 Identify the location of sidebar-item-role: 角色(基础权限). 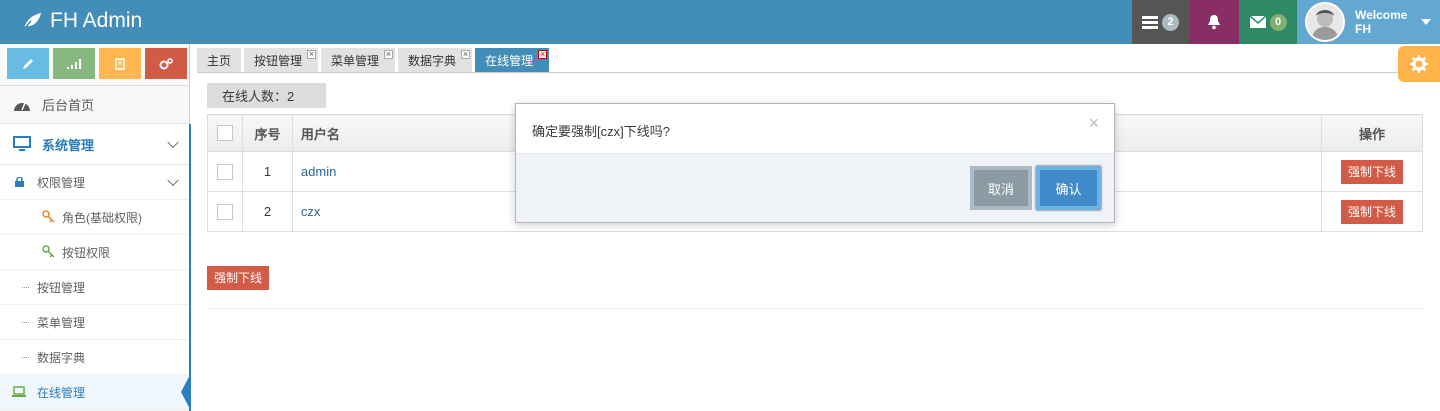
(94, 217).